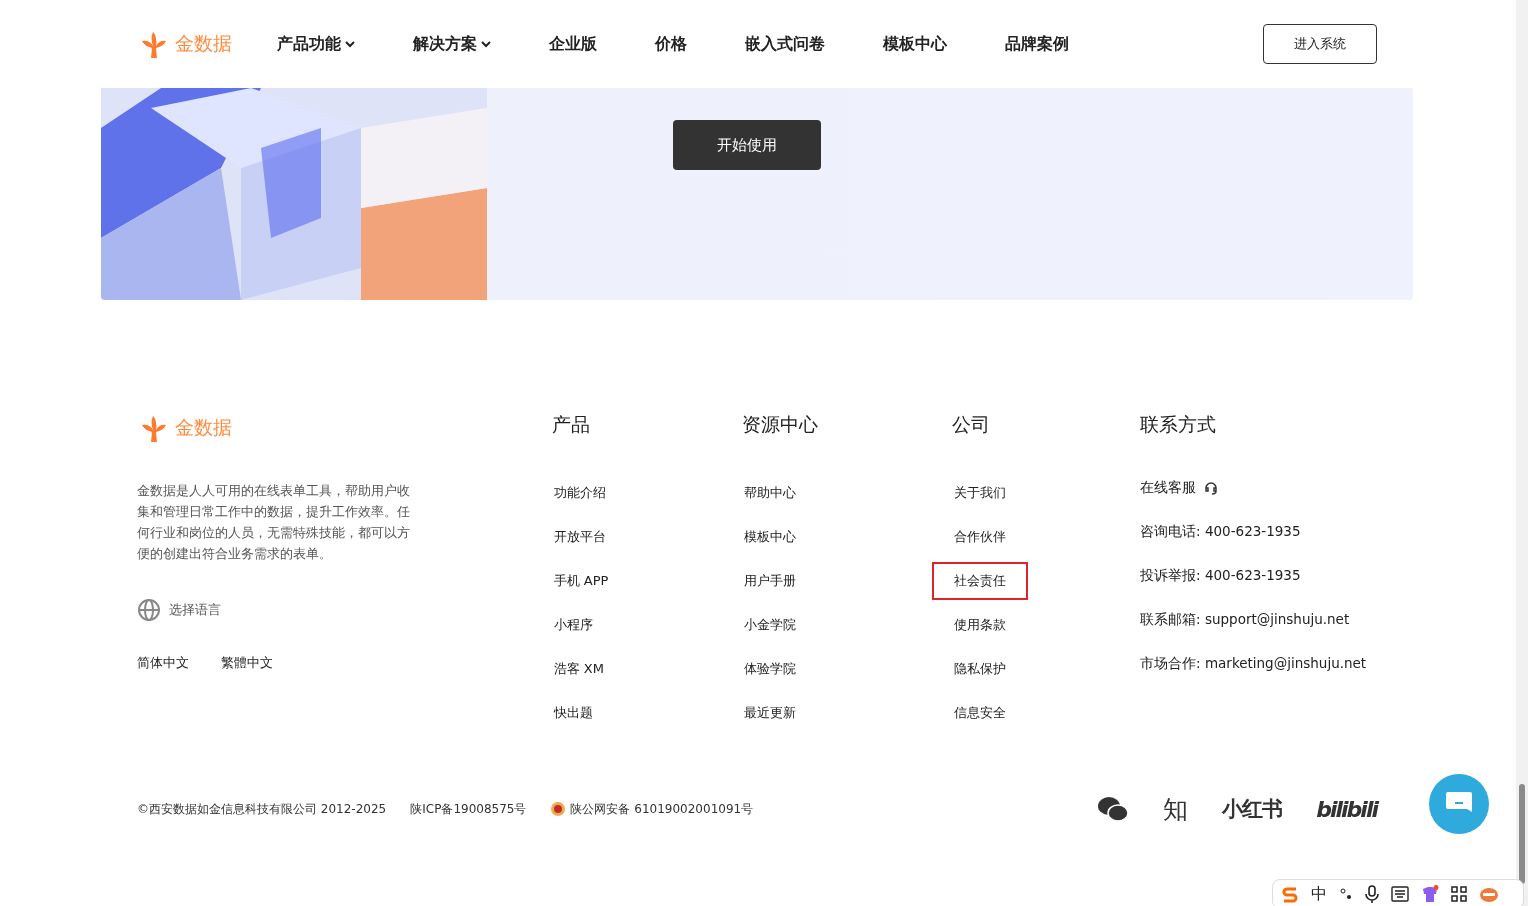  What do you see at coordinates (1220, 532) in the screenshot?
I see `contact-info: 咨询电话: 400-623-1935` at bounding box center [1220, 532].